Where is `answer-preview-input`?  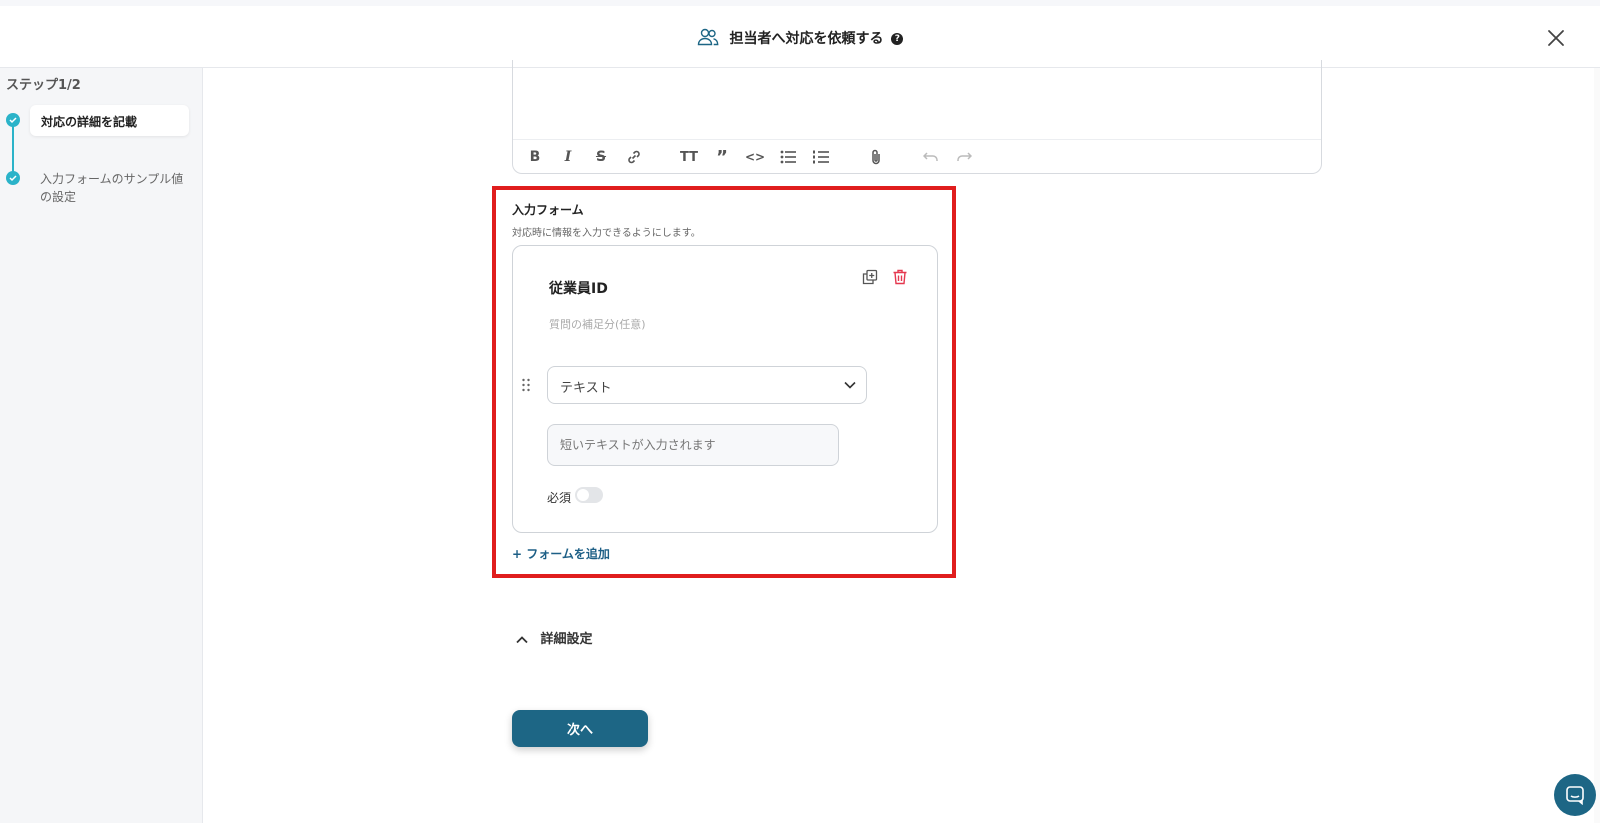
answer-preview-input is located at coordinates (693, 445).